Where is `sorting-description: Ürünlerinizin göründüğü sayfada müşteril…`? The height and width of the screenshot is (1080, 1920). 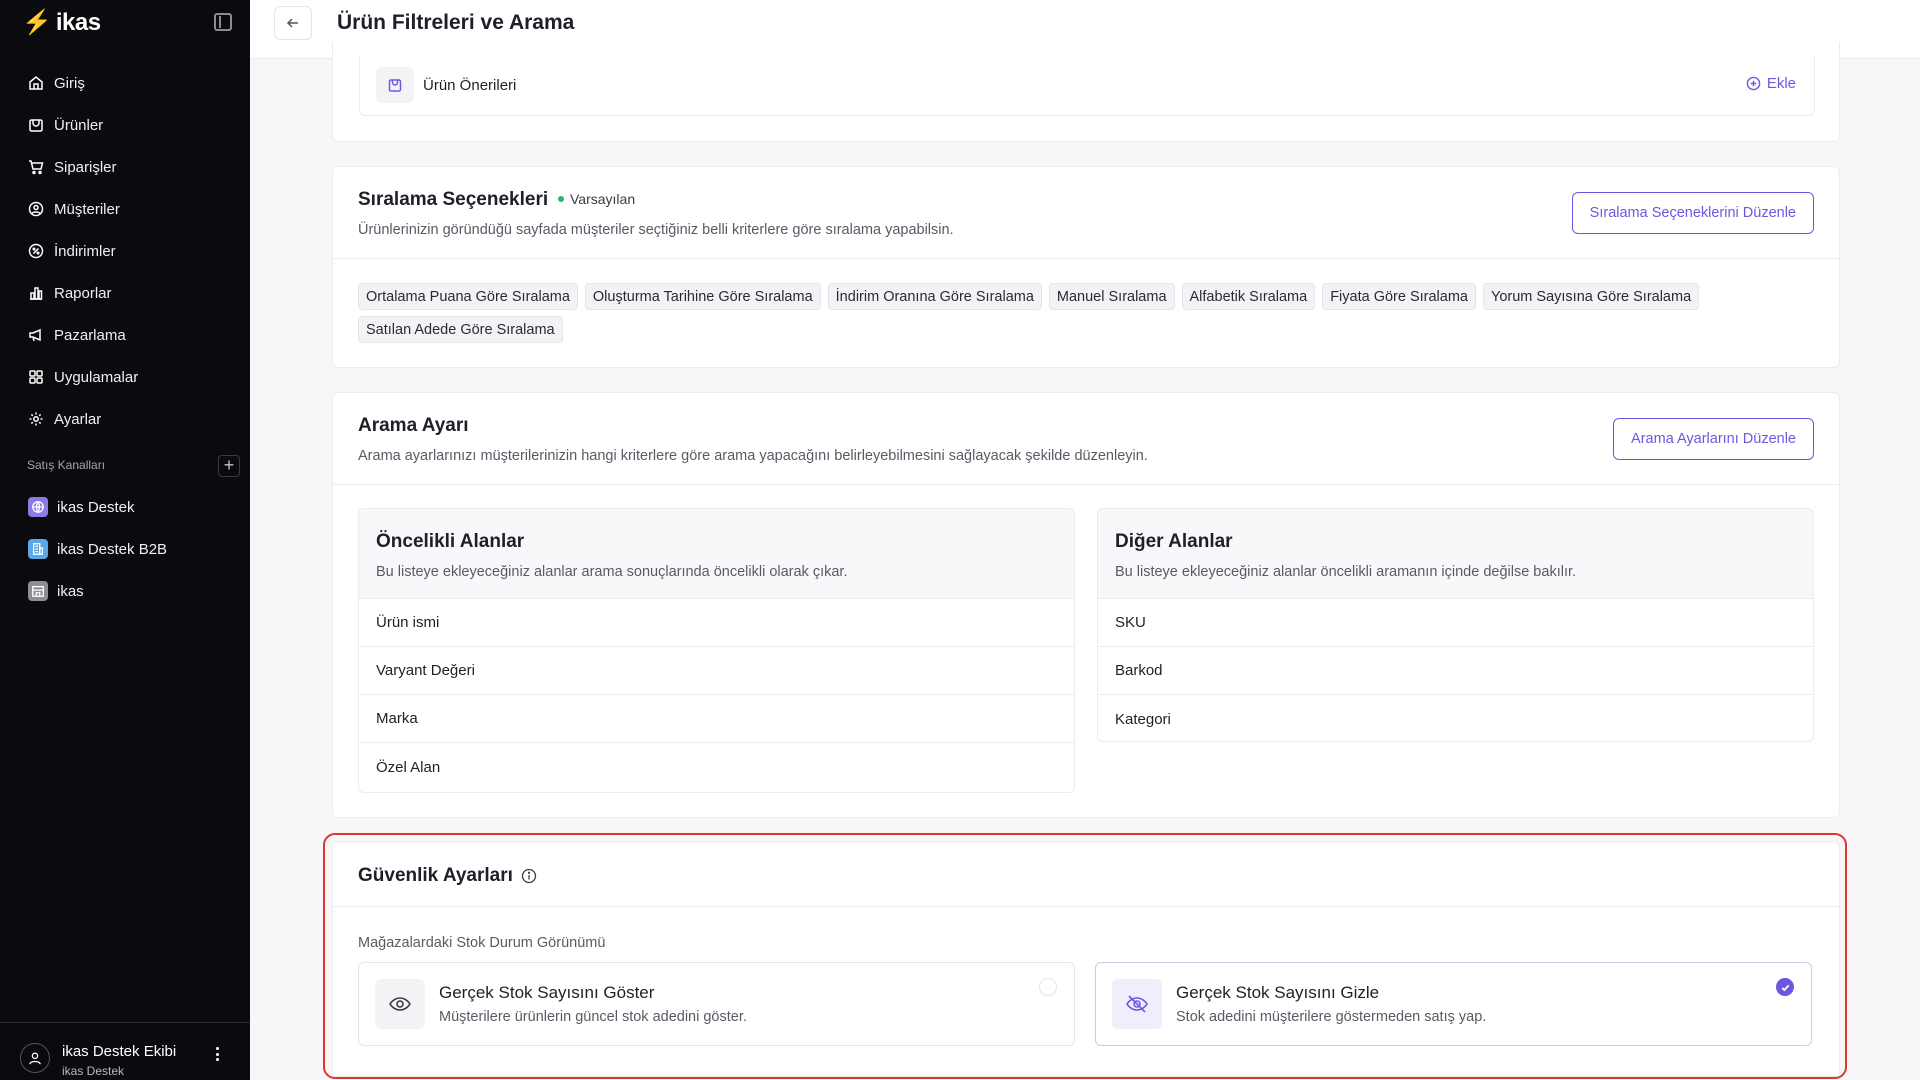 sorting-description: Ürünlerinizin göründüğü sayfada müşteril… is located at coordinates (656, 230).